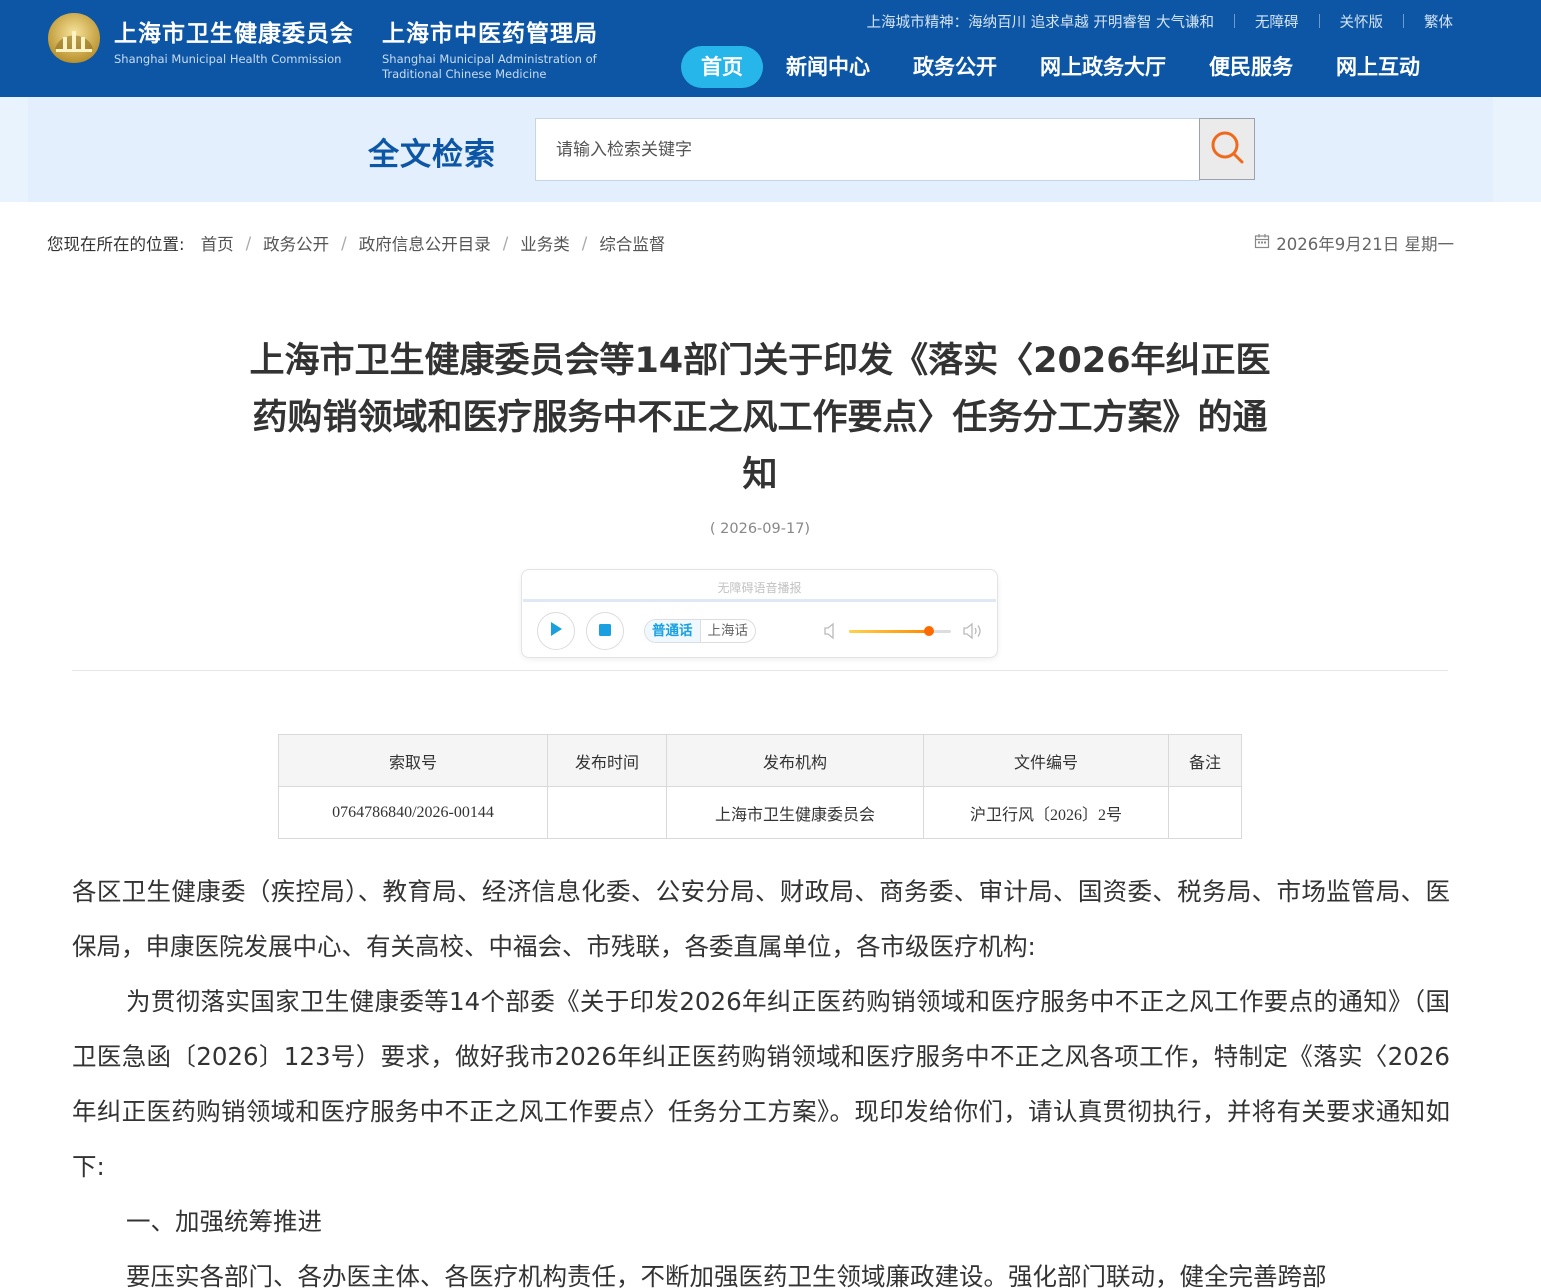 Image resolution: width=1541 pixels, height=1288 pixels. What do you see at coordinates (607, 760) in the screenshot?
I see `table-header-cell: 发布时间` at bounding box center [607, 760].